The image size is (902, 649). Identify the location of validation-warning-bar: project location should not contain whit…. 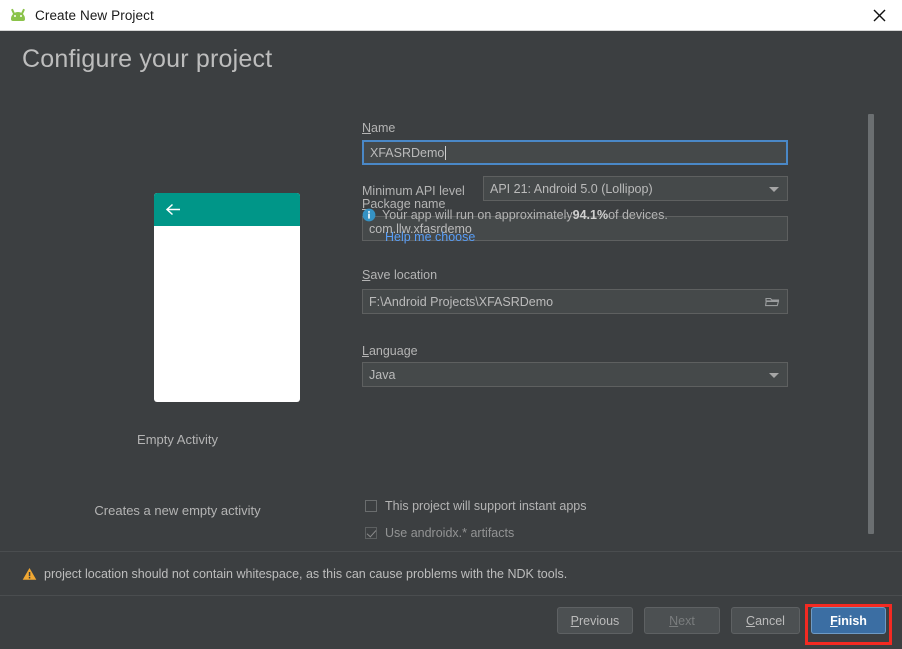
(451, 573).